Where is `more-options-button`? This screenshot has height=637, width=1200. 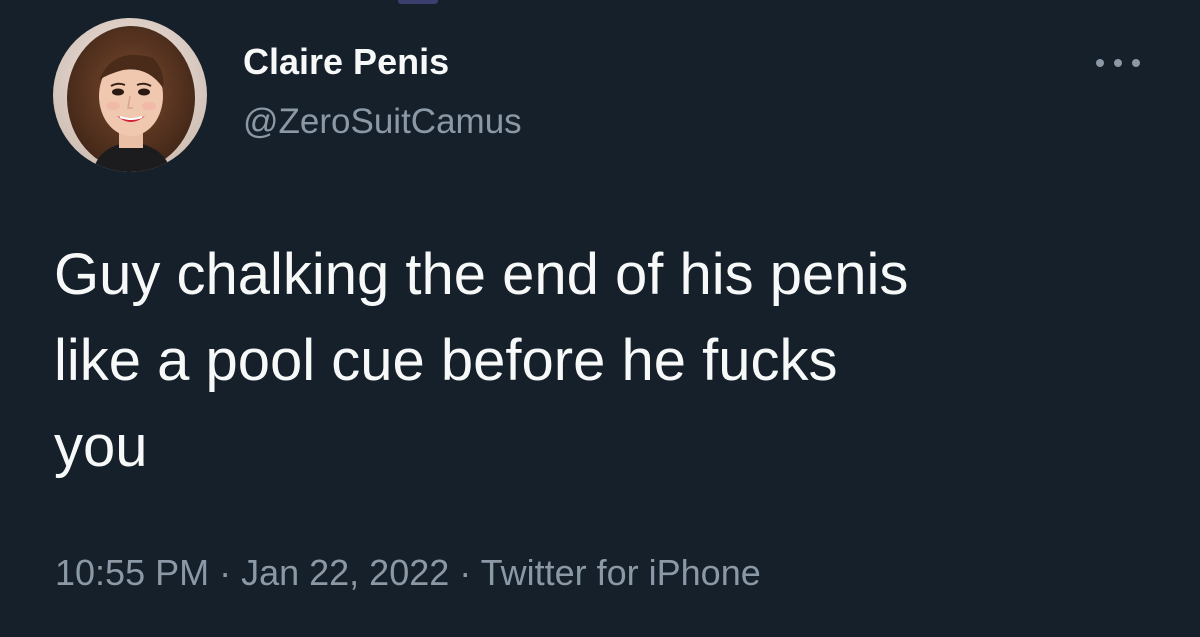
more-options-button is located at coordinates (1118, 63).